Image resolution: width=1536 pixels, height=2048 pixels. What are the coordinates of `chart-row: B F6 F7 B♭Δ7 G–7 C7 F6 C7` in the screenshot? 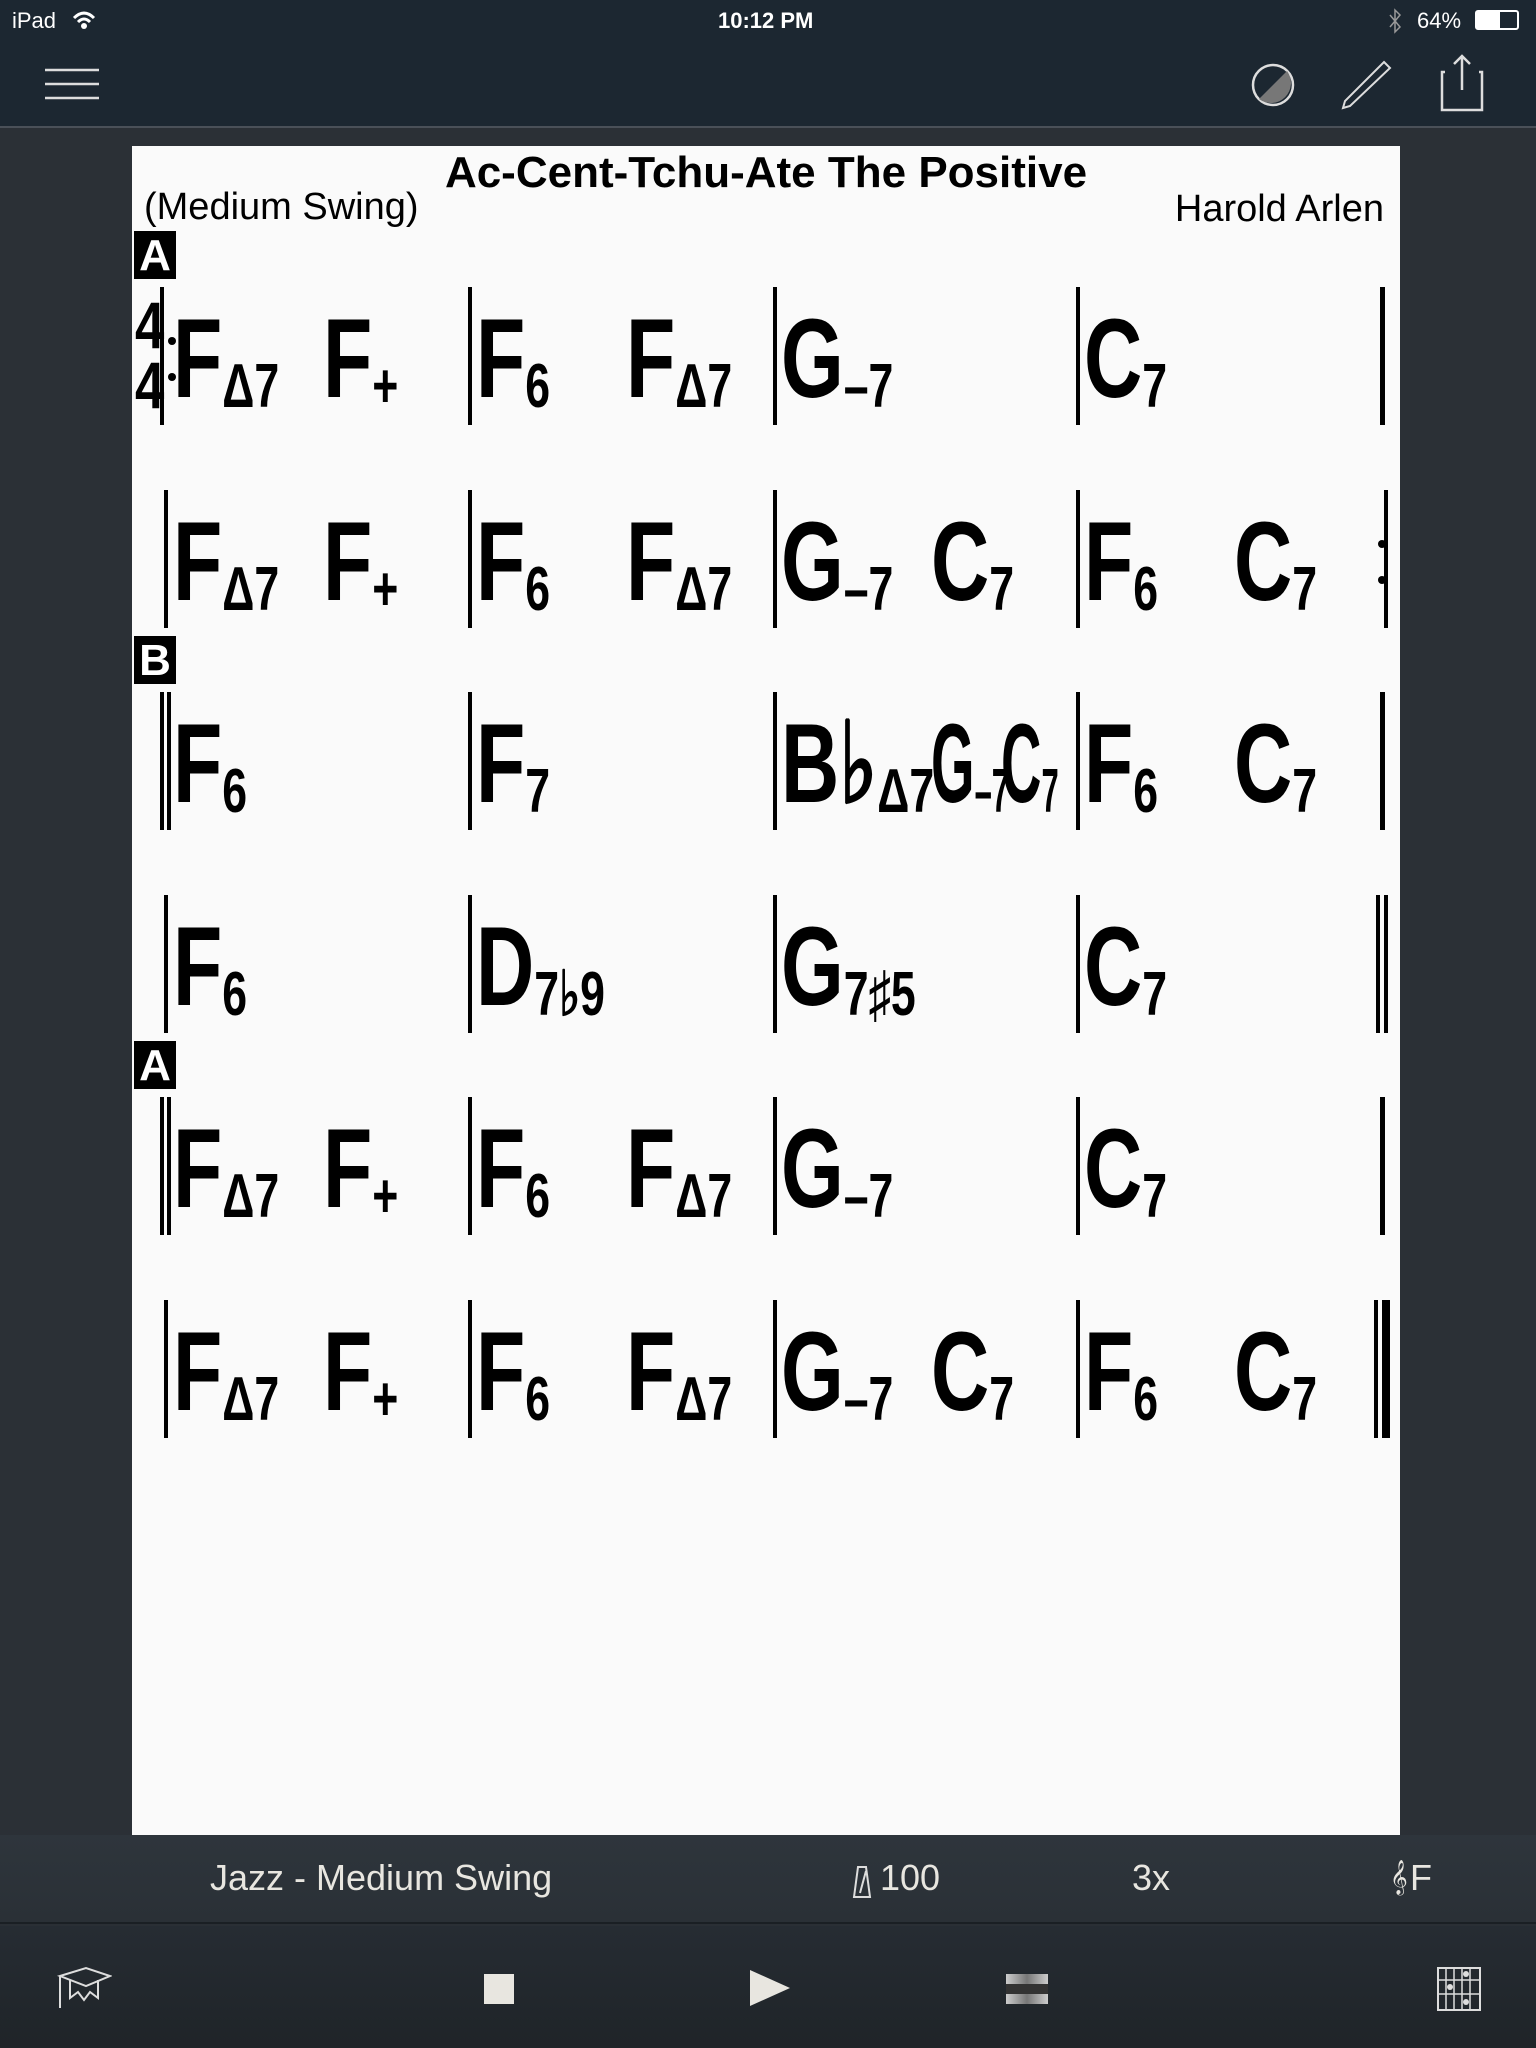 It's located at (766, 734).